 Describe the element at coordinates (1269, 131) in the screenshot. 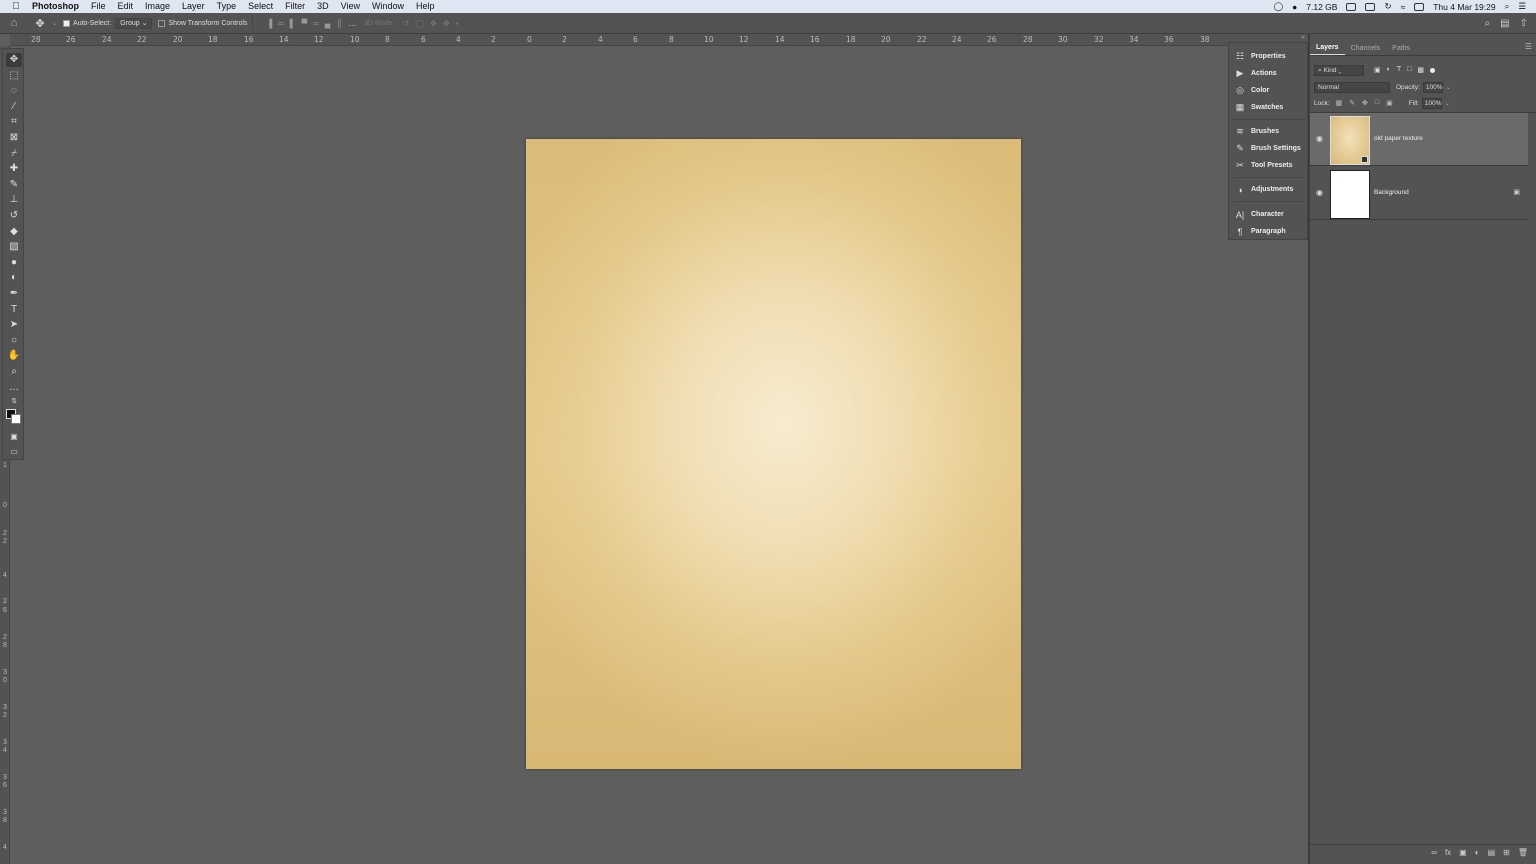

I see `dock-brushes: ≋ Brushes` at that location.